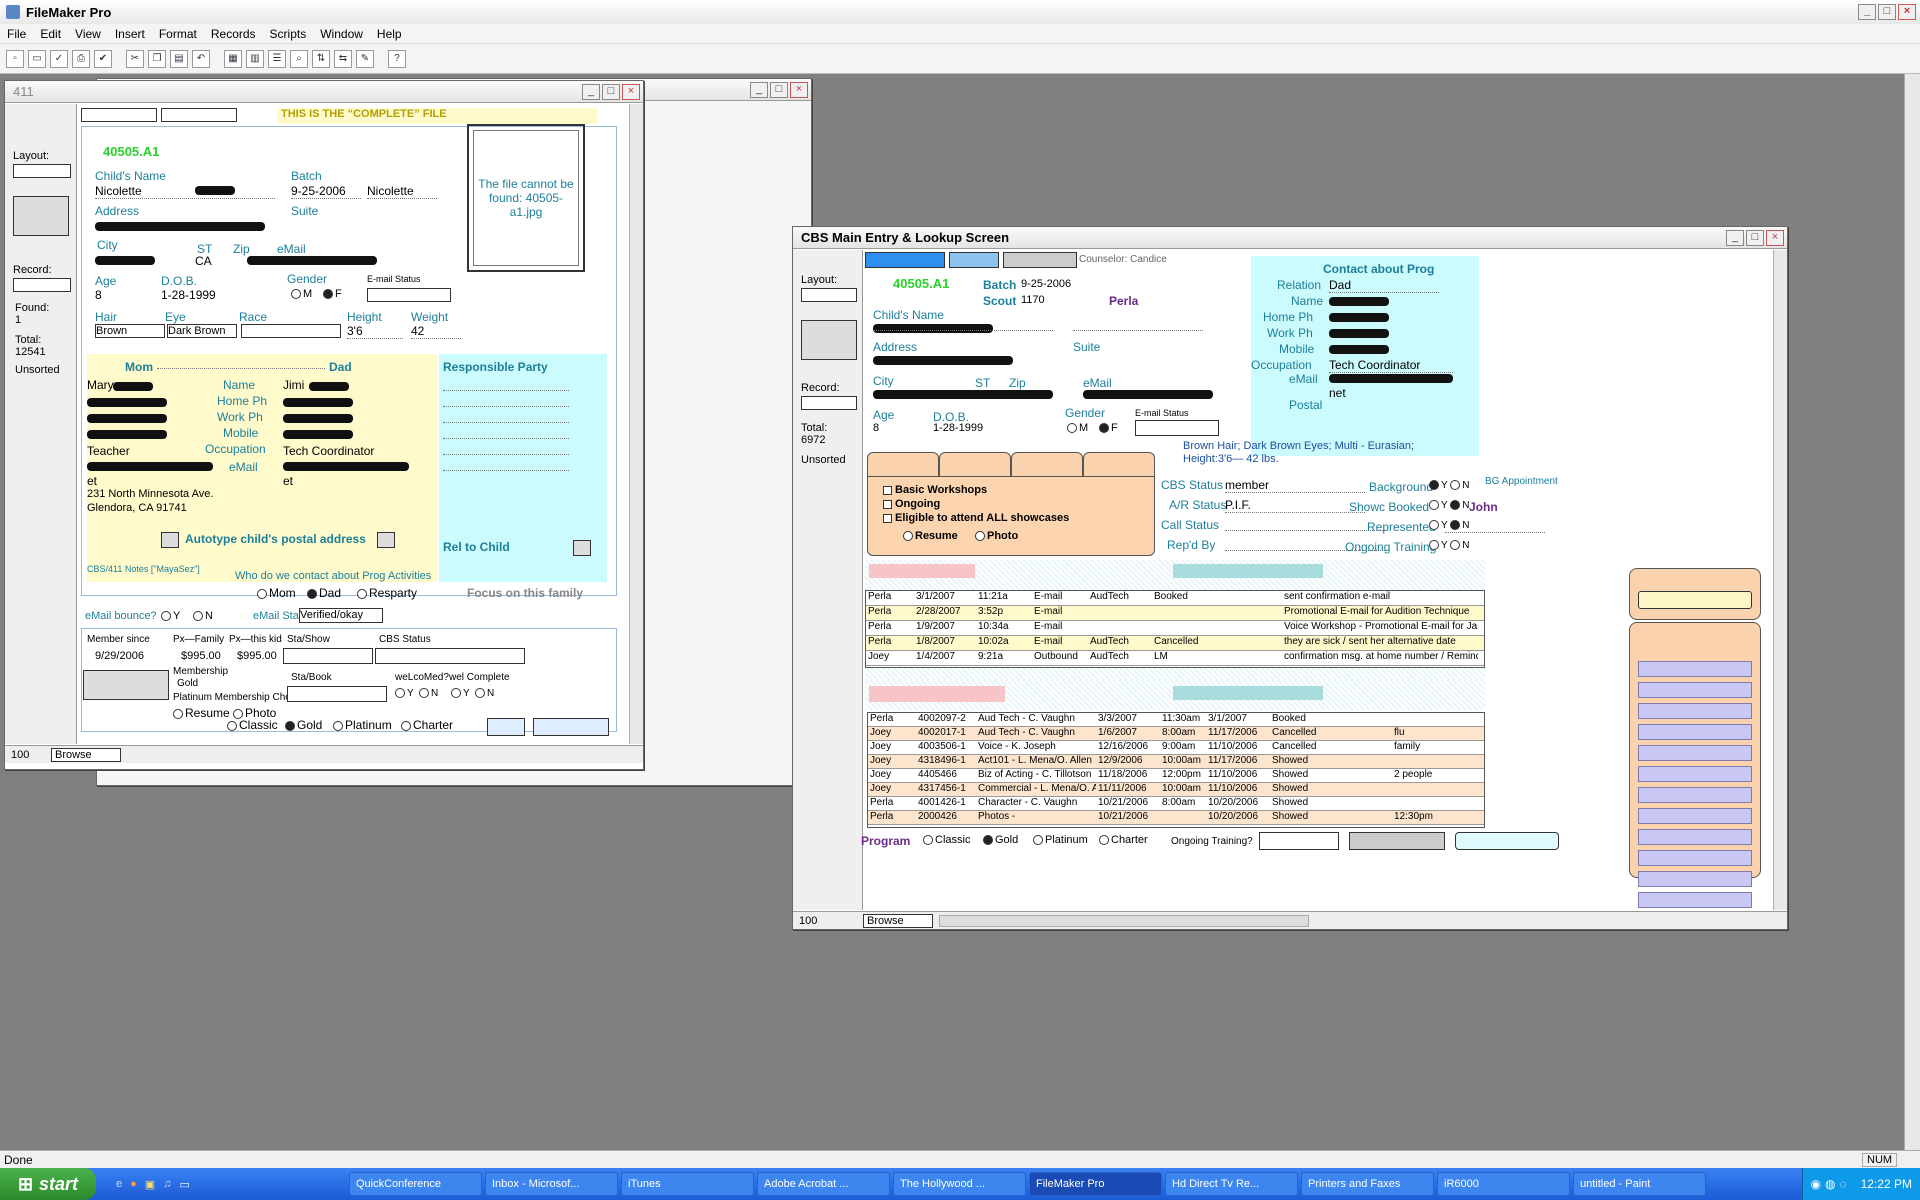 This screenshot has height=1200, width=1920. What do you see at coordinates (831, 921) in the screenshot?
I see `zoom-level: 100` at bounding box center [831, 921].